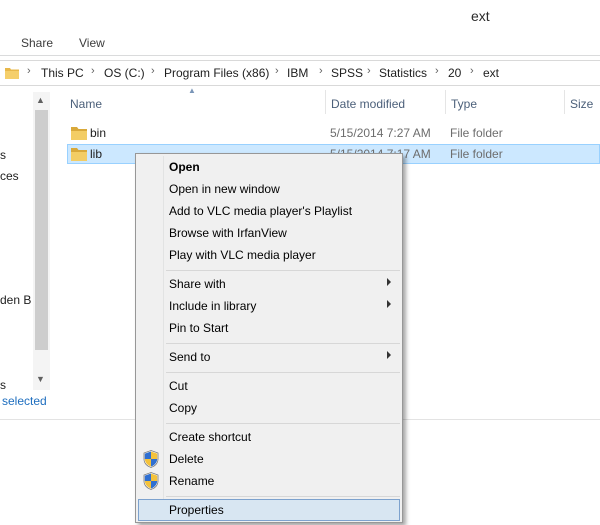 The height and width of the screenshot is (525, 600). Describe the element at coordinates (347, 73) in the screenshot. I see `breadcrumb-spss: SPSS` at that location.